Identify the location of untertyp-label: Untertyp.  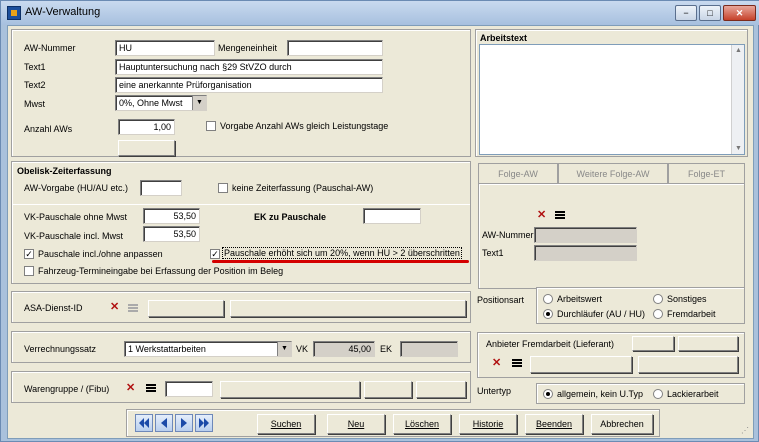
(494, 391).